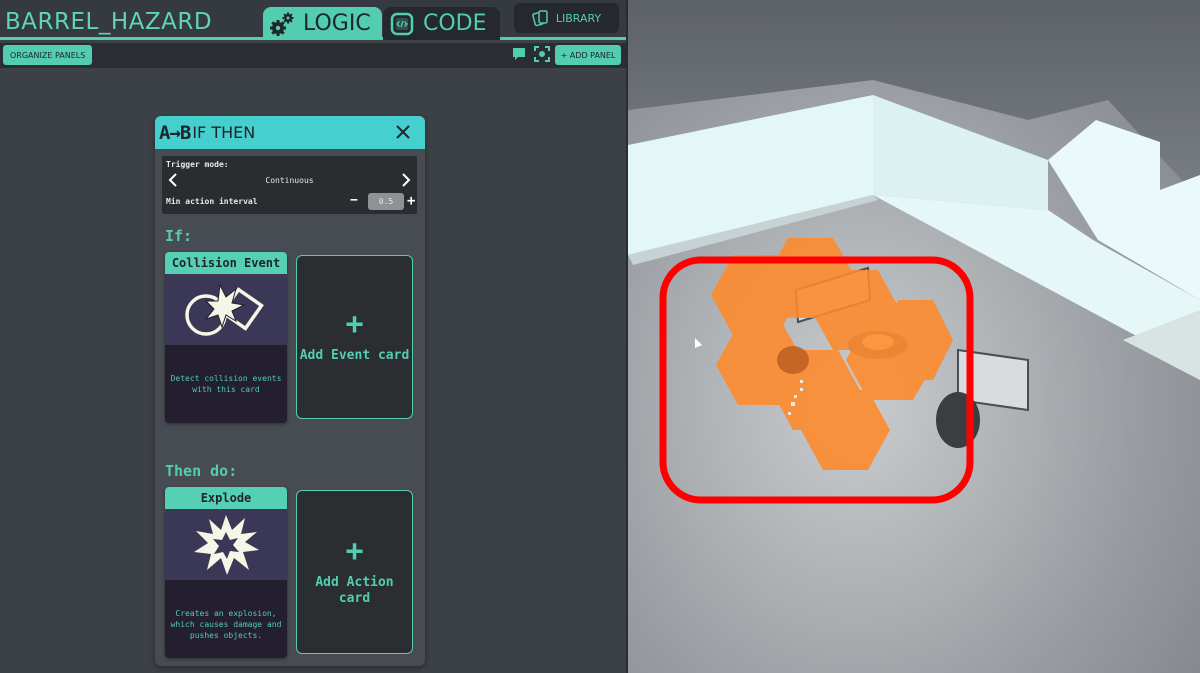  I want to click on tab-code: CODE, so click(441, 23).